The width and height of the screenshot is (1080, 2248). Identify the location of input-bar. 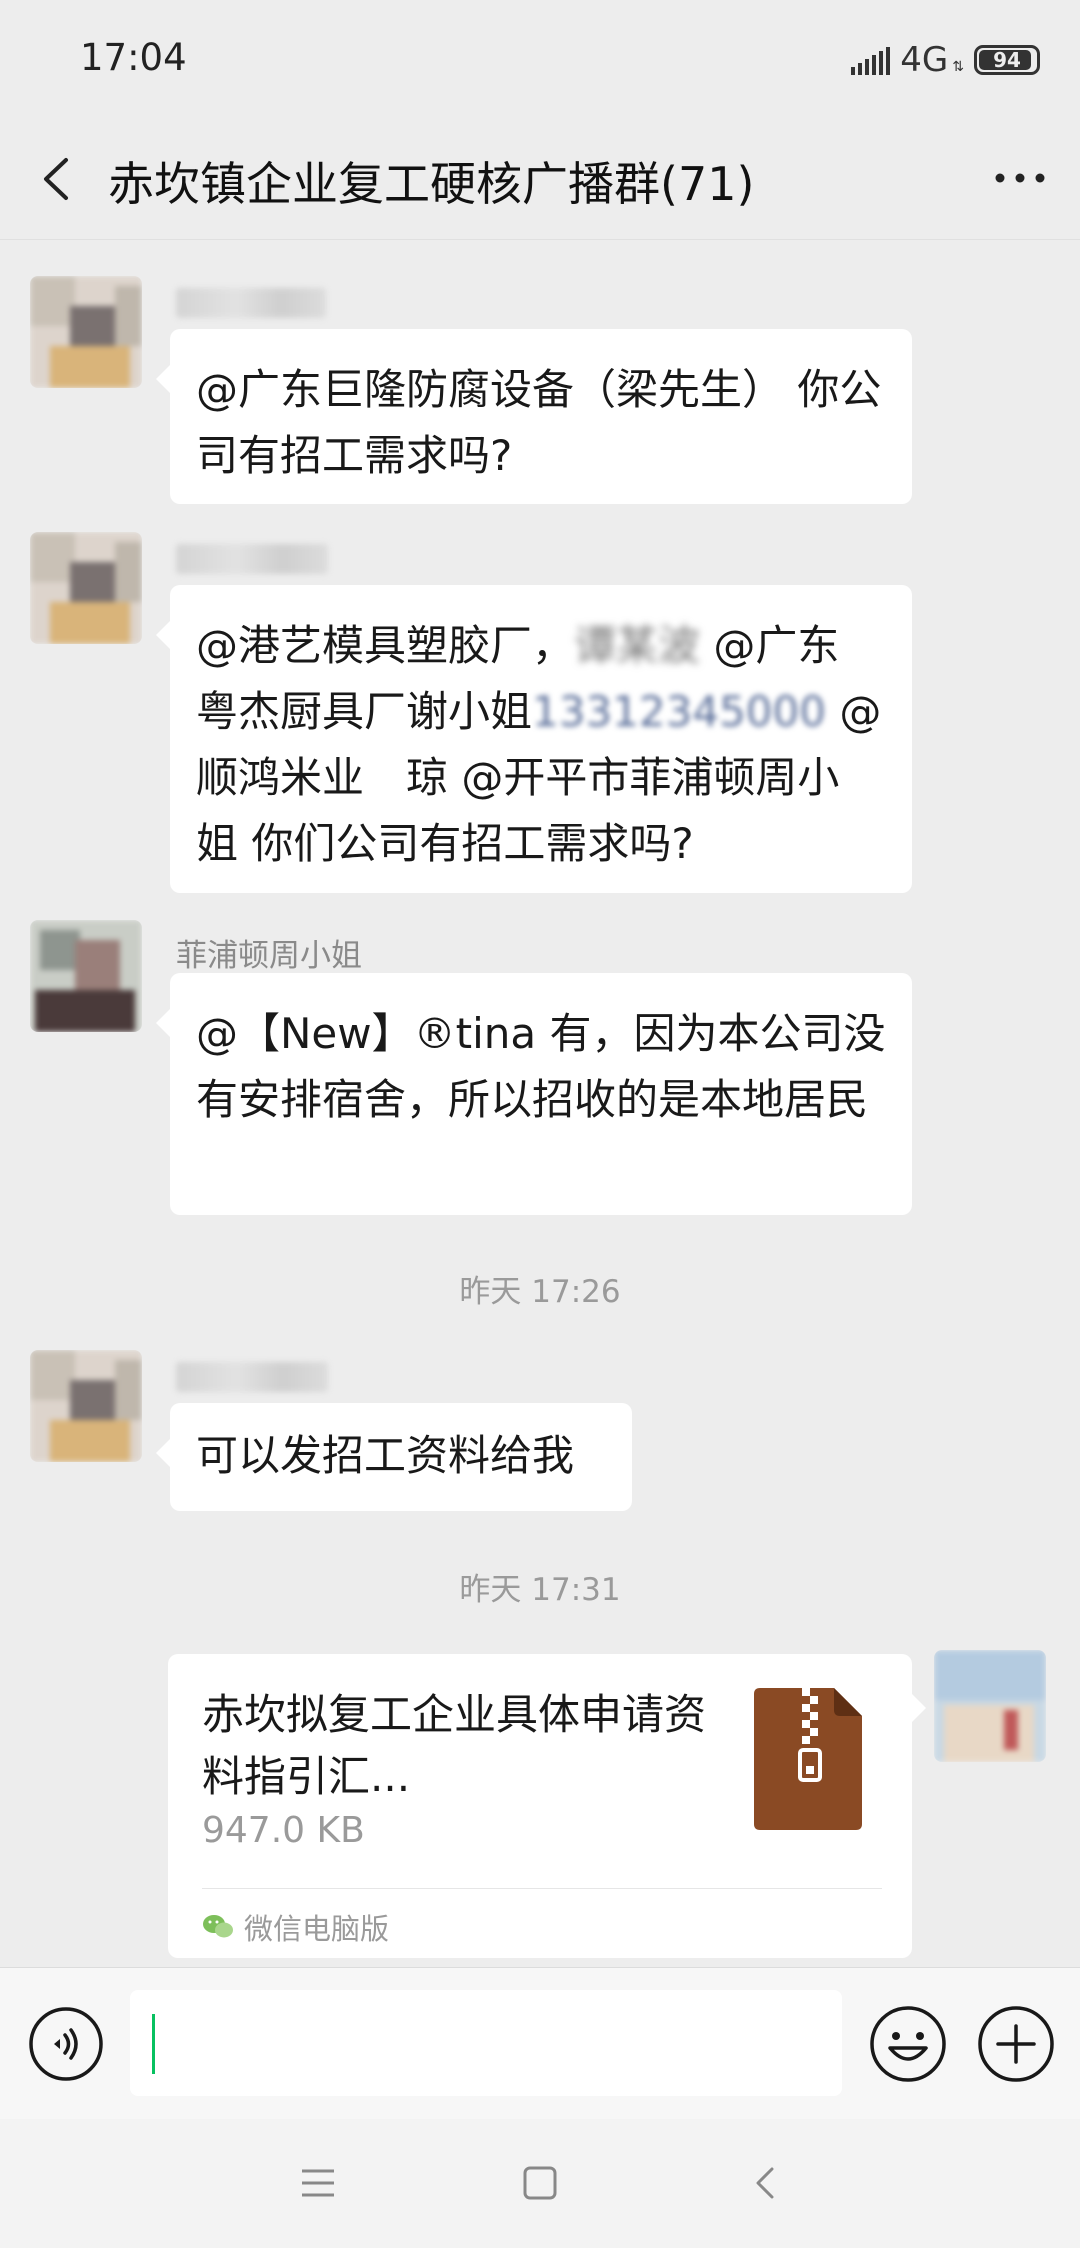
(540, 2043).